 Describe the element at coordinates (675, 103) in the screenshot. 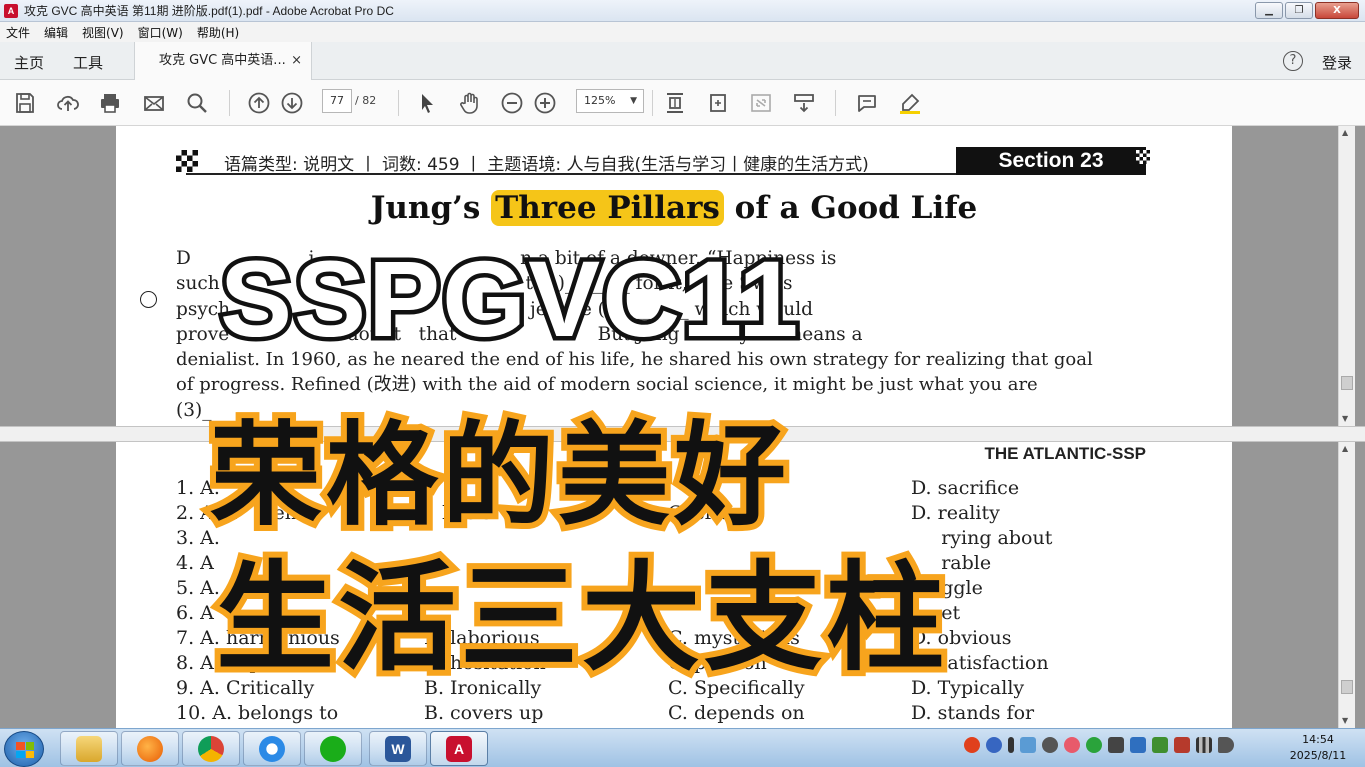

I see `page-fit-icon` at that location.